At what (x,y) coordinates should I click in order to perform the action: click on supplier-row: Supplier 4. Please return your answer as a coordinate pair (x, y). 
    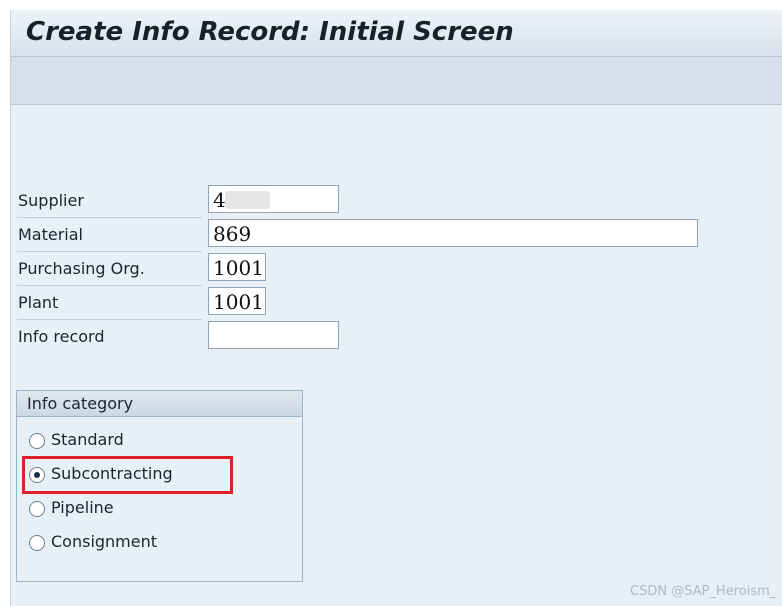
    Looking at the image, I should click on (399, 201).